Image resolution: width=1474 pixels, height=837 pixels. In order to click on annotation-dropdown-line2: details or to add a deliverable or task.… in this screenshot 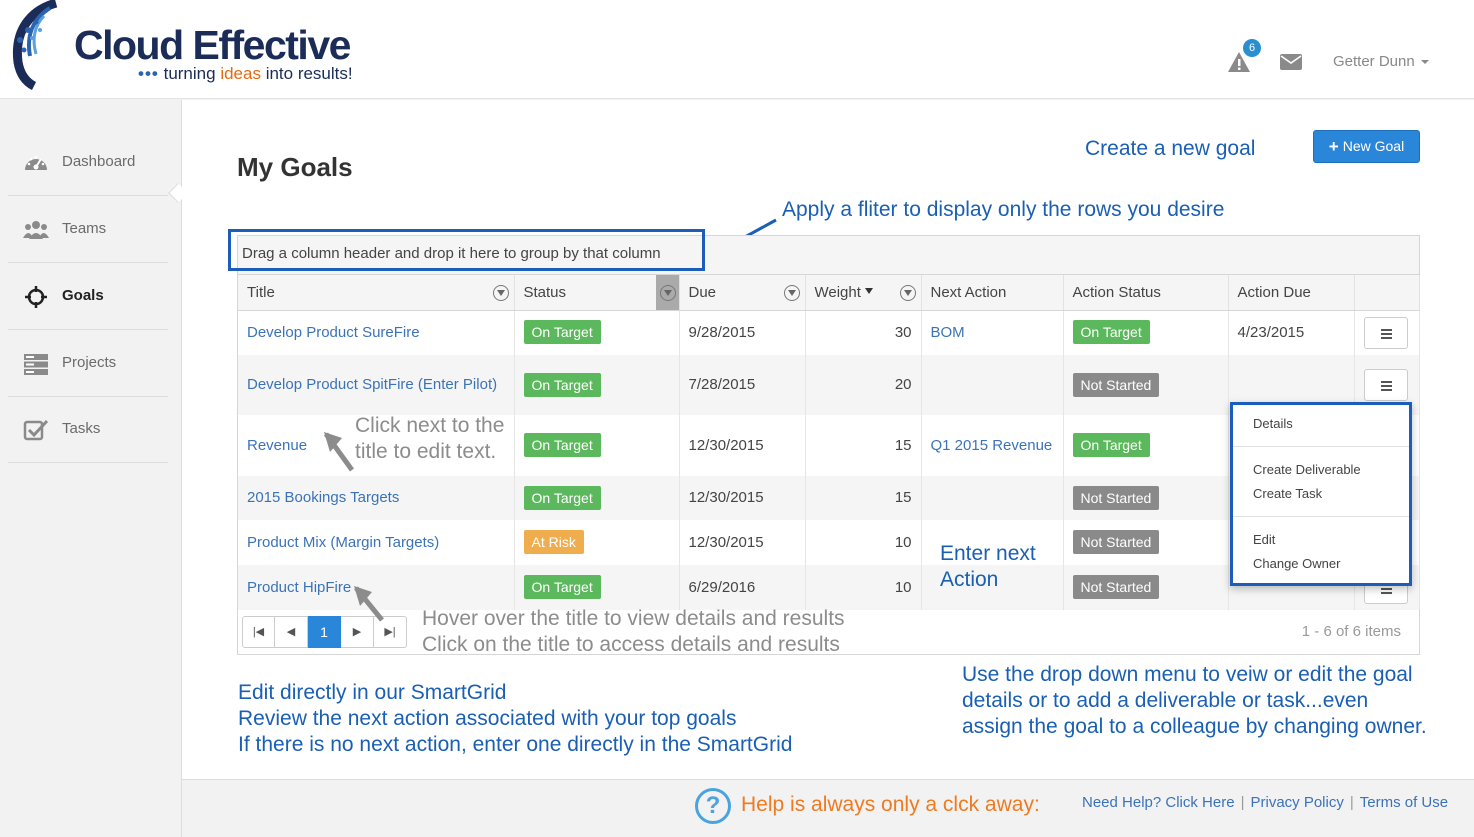, I will do `click(1165, 700)`.